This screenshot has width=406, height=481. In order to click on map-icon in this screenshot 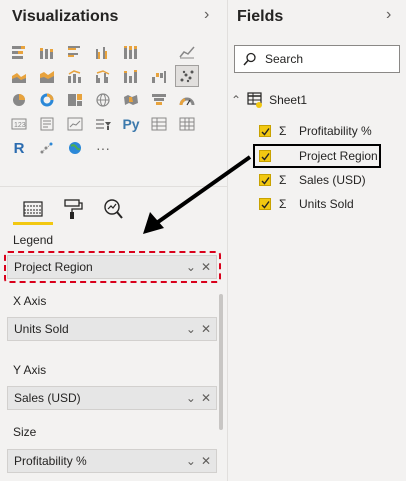, I will do `click(103, 100)`.